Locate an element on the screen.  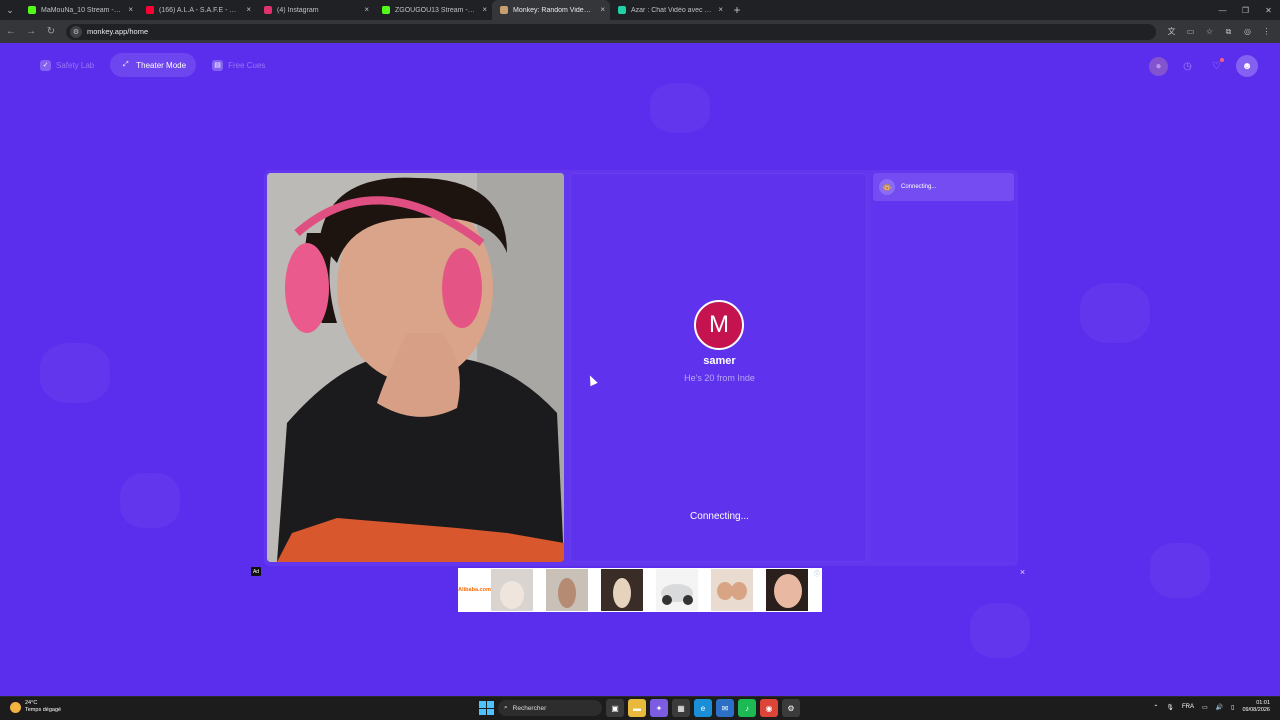
safety-lab-button: ✓ Safety Lab is located at coordinates (67, 65).